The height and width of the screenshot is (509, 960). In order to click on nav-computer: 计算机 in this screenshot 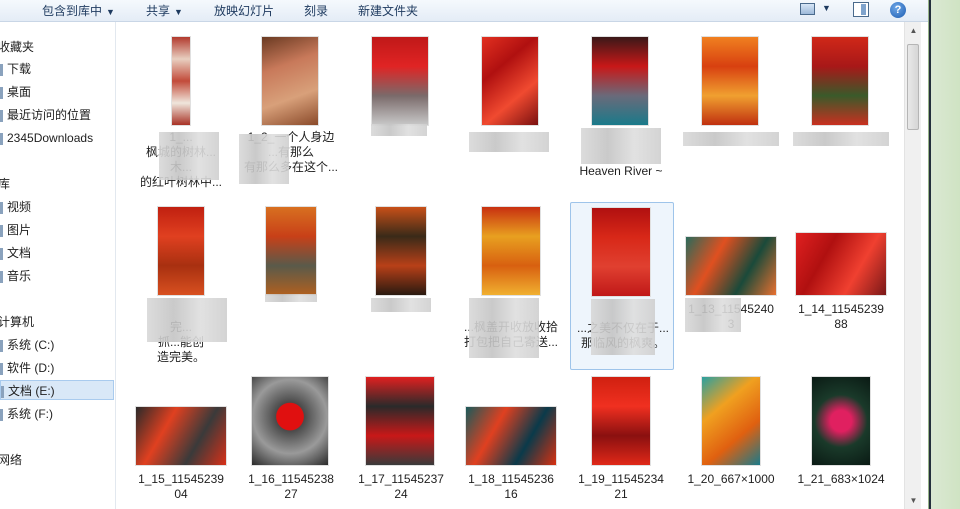, I will do `click(56, 322)`.